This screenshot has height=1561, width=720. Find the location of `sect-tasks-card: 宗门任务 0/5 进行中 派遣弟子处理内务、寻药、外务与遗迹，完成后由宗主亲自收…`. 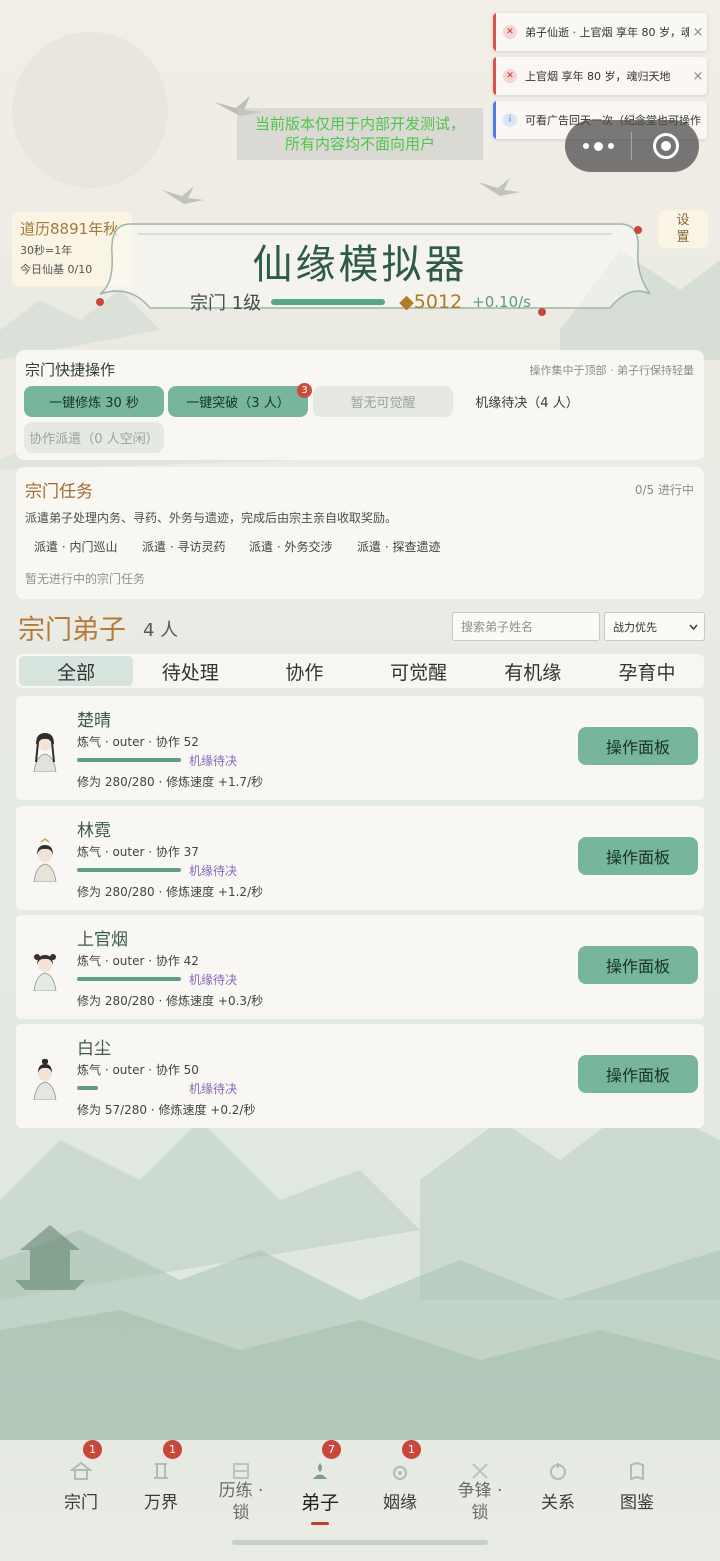

sect-tasks-card: 宗门任务 0/5 进行中 派遣弟子处理内务、寻药、外务与遗迹，完成后由宗主亲自收… is located at coordinates (360, 533).